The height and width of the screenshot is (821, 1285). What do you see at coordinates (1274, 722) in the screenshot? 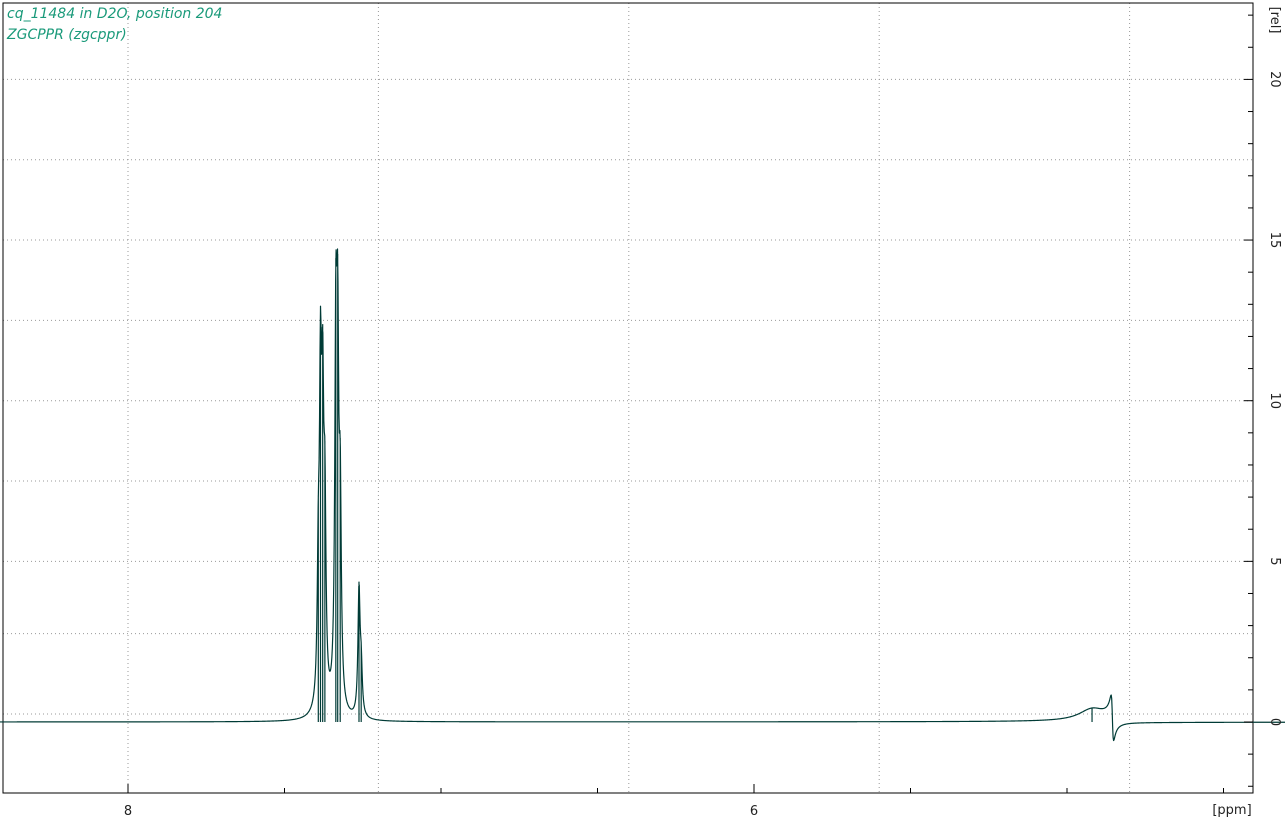
I see `y-tick-label: 0` at bounding box center [1274, 722].